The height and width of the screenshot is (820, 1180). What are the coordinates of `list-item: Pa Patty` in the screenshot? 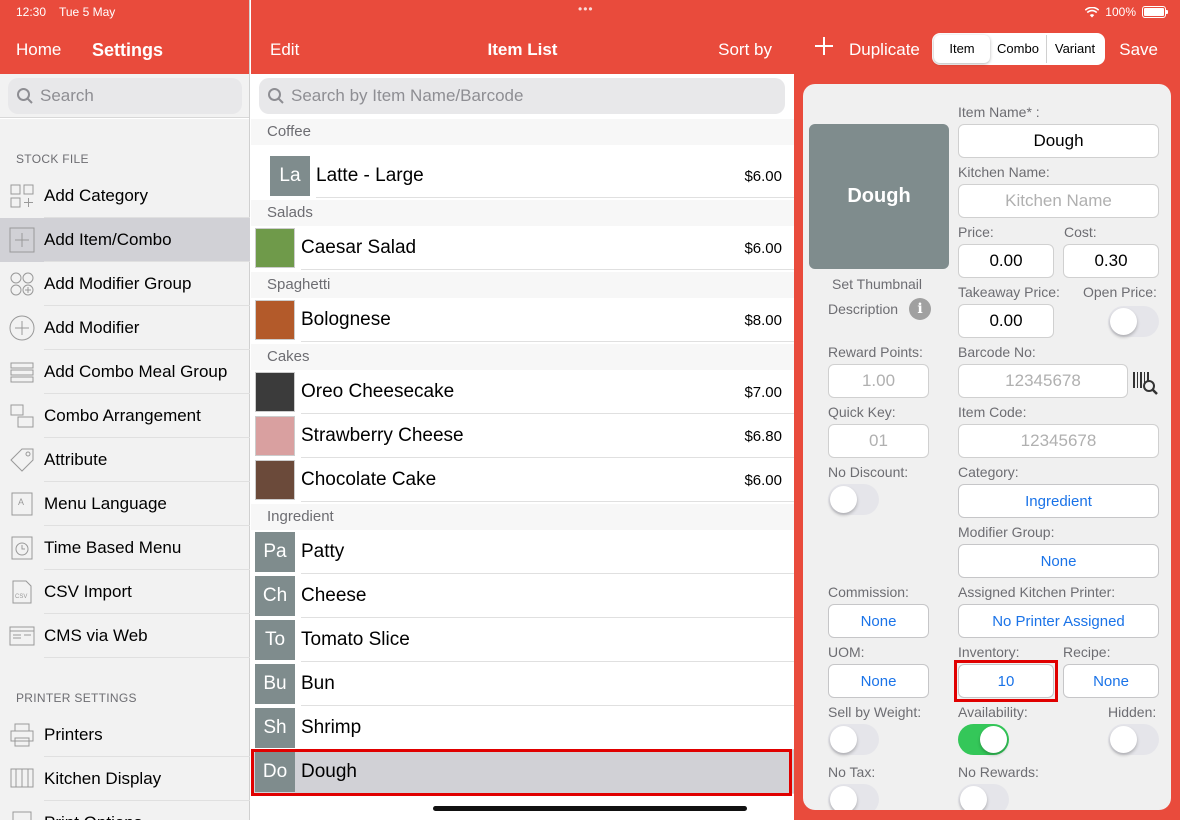 It's located at (522, 552).